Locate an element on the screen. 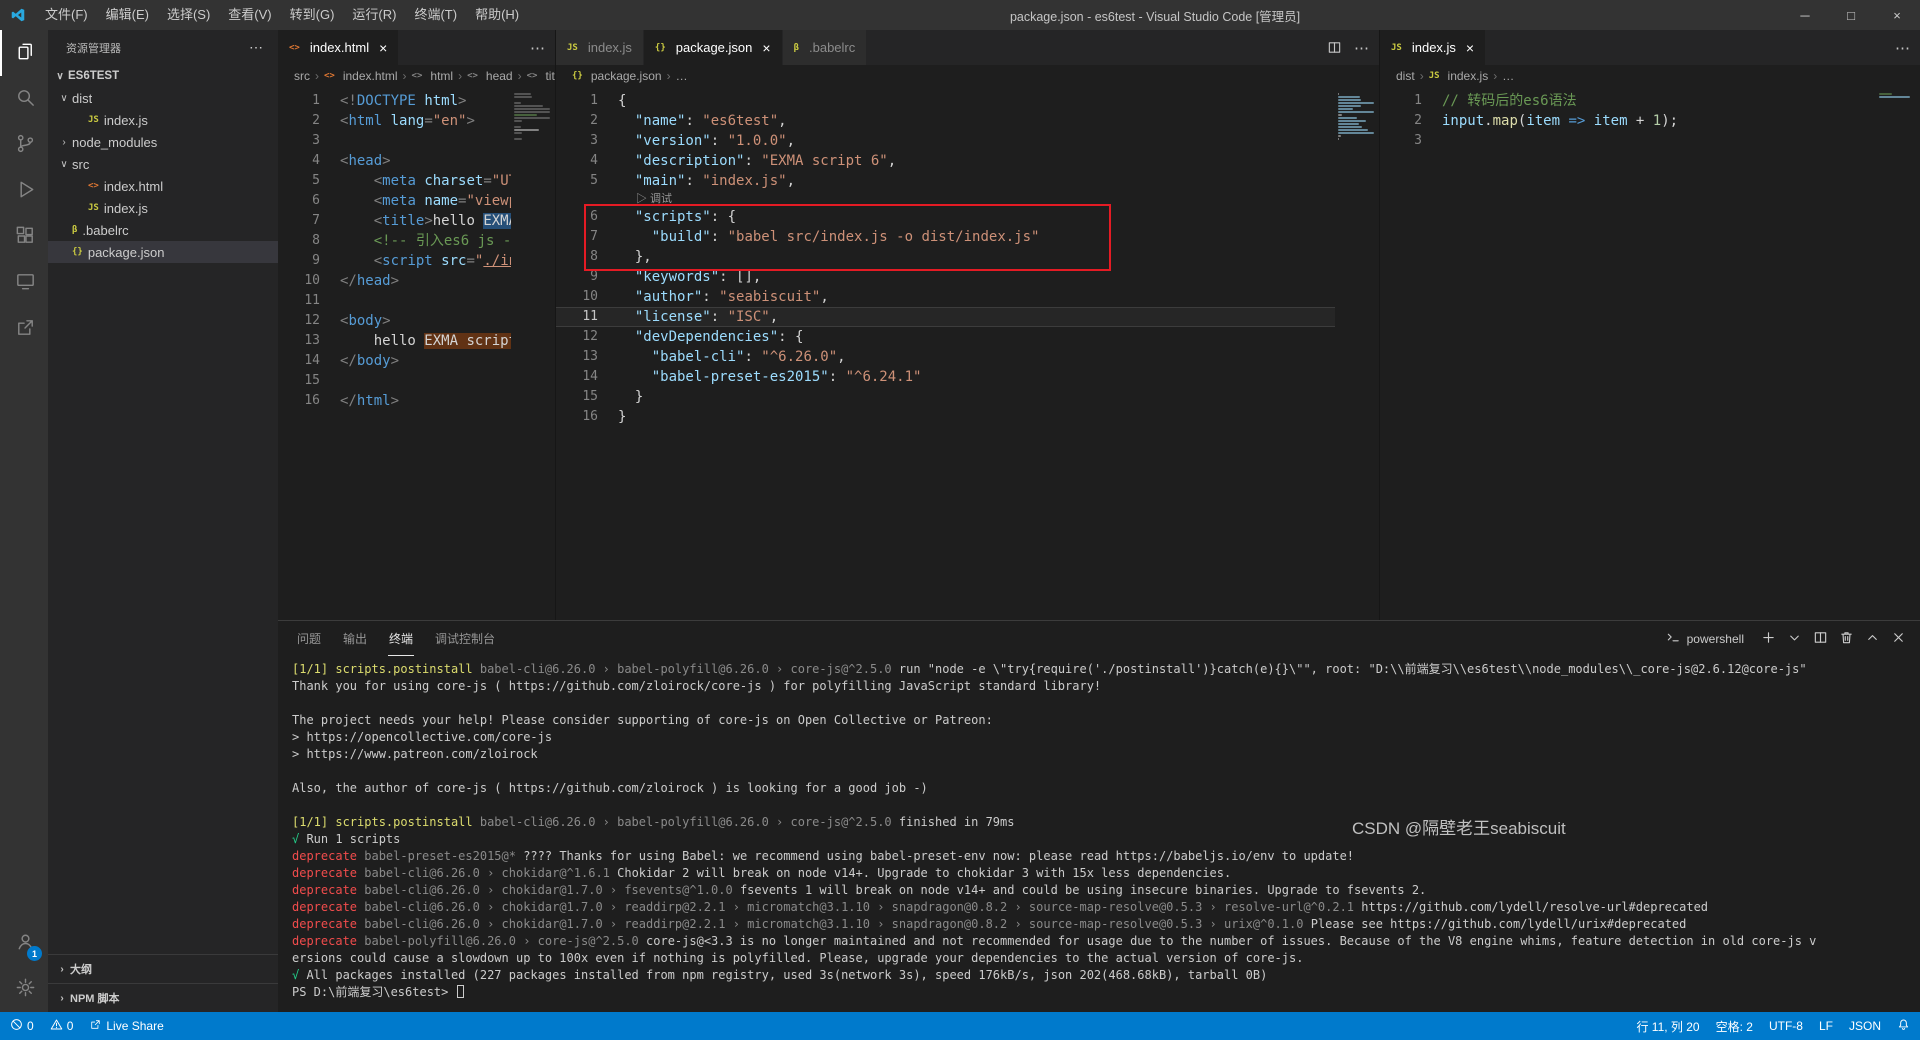 Image resolution: width=1920 pixels, height=1040 pixels. code-line: 6 "scripts": { is located at coordinates (945, 217).